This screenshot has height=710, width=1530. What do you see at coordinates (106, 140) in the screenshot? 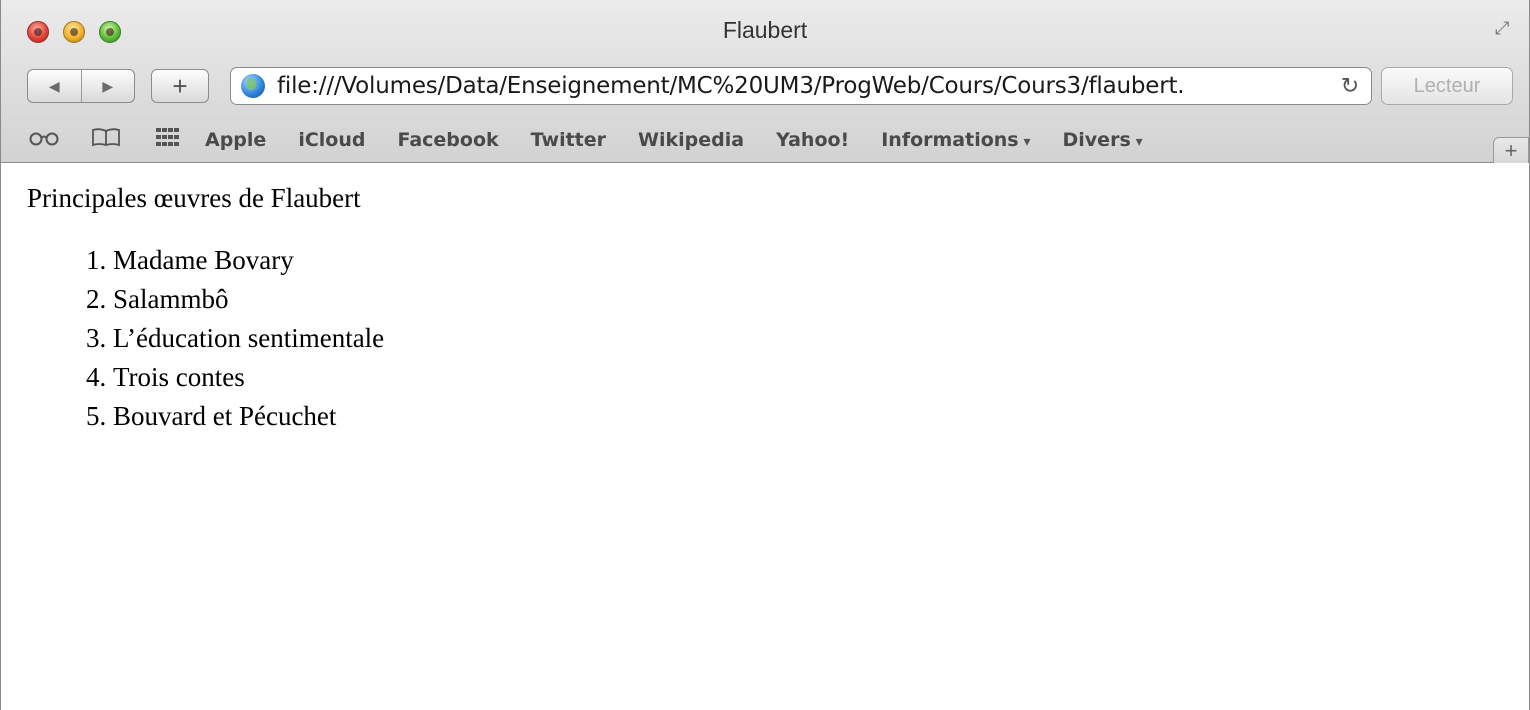
I see `bookmarks-book-icon` at bounding box center [106, 140].